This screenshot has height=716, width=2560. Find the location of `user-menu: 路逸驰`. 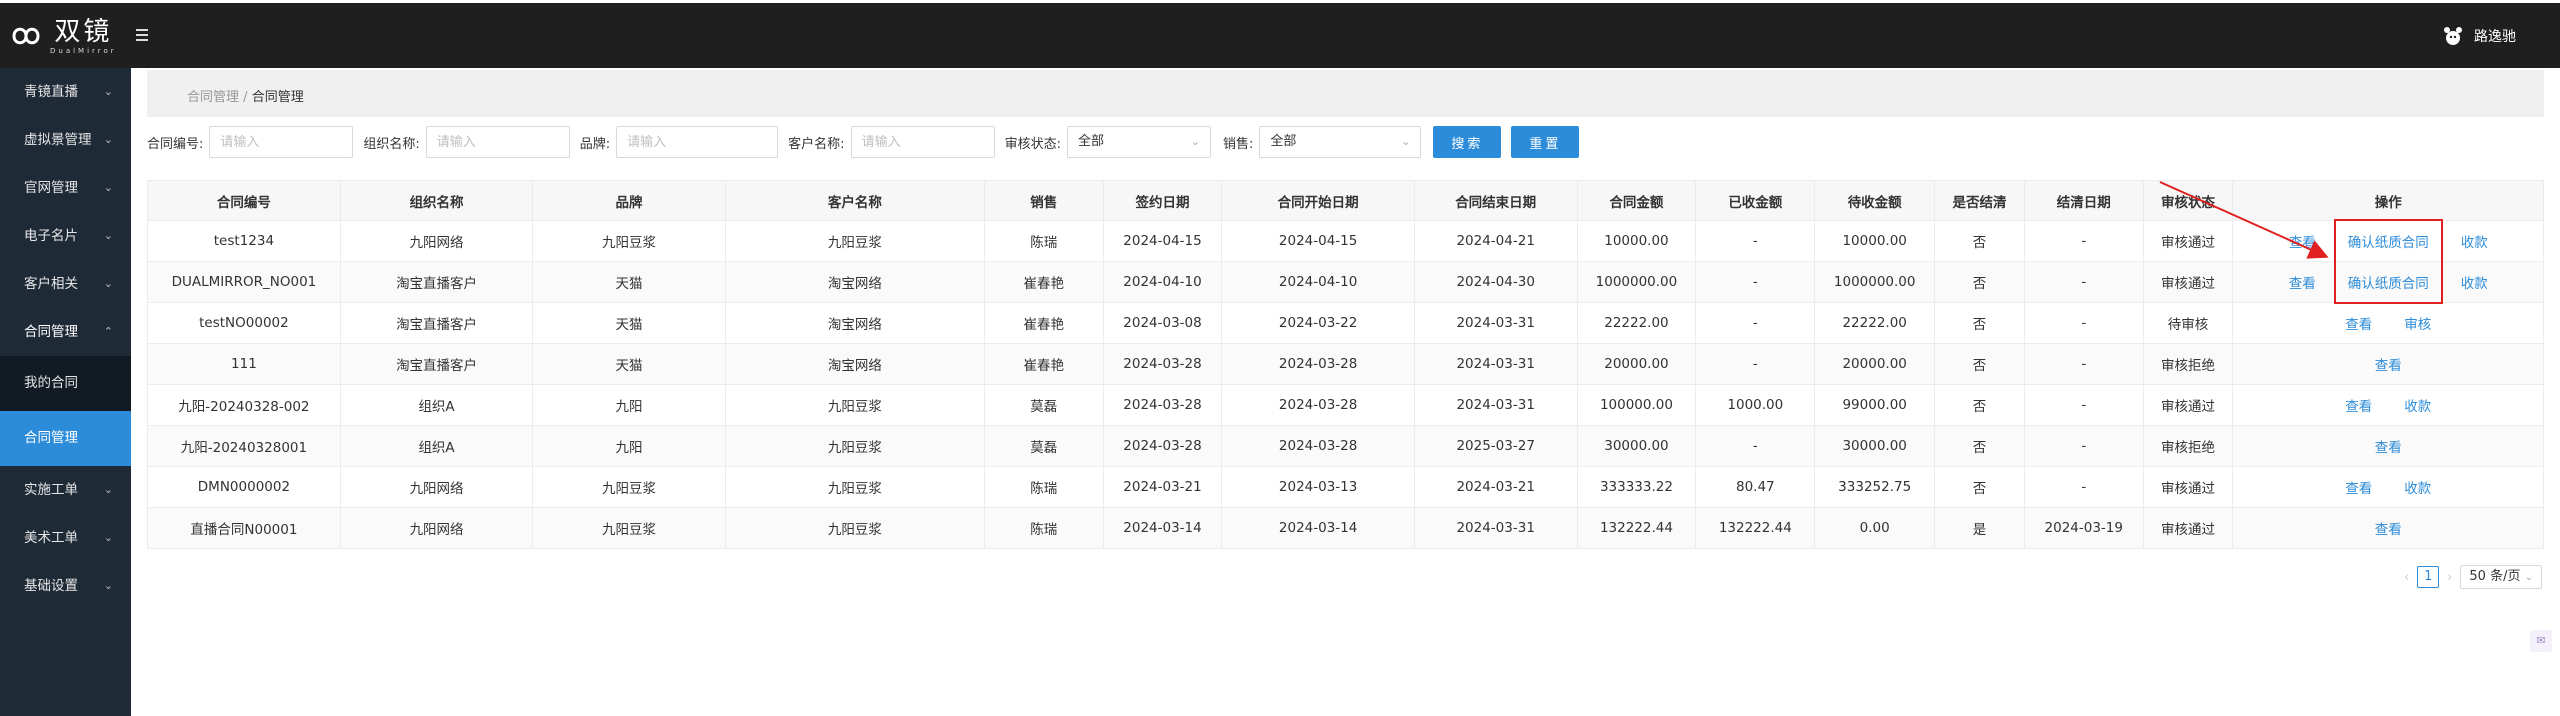

user-menu: 路逸驰 is located at coordinates (2479, 36).